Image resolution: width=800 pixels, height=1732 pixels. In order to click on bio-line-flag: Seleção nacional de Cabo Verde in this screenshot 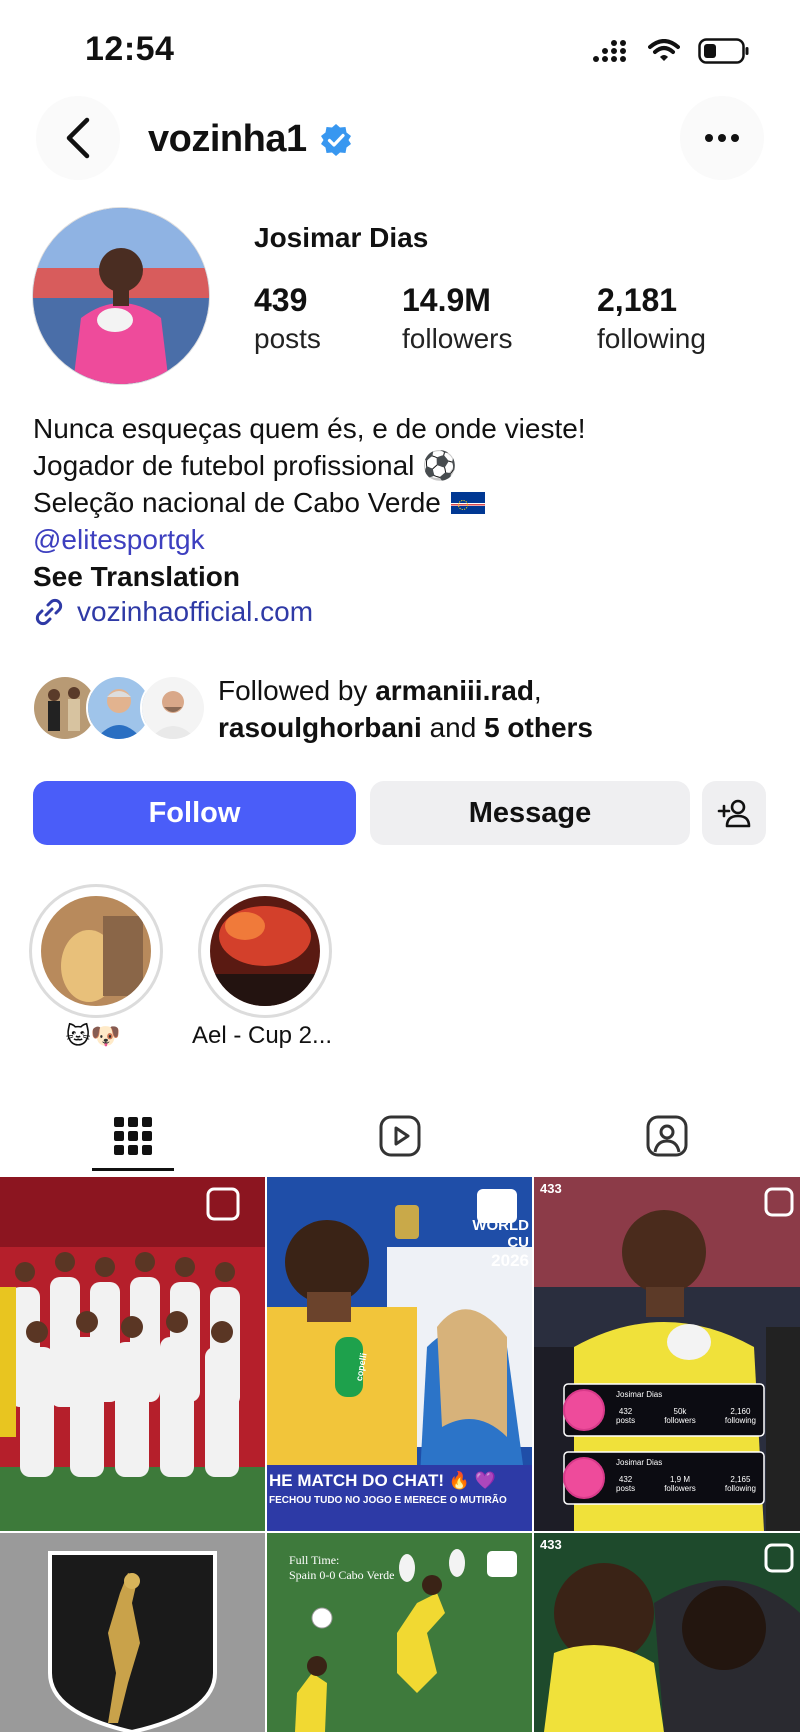, I will do `click(309, 502)`.